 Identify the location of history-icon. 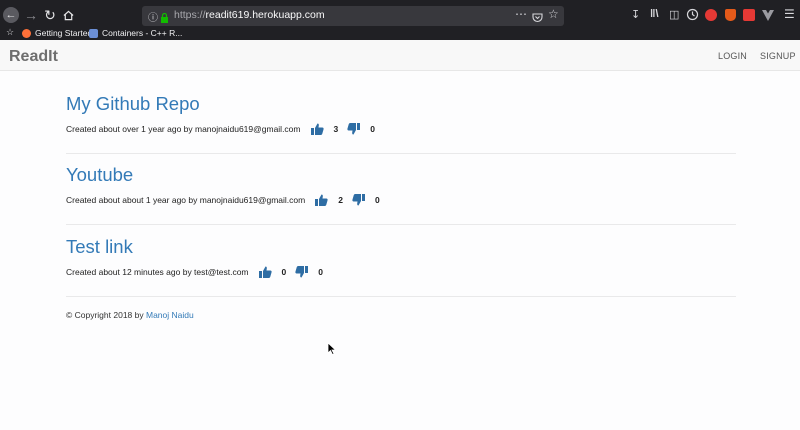
(692, 17).